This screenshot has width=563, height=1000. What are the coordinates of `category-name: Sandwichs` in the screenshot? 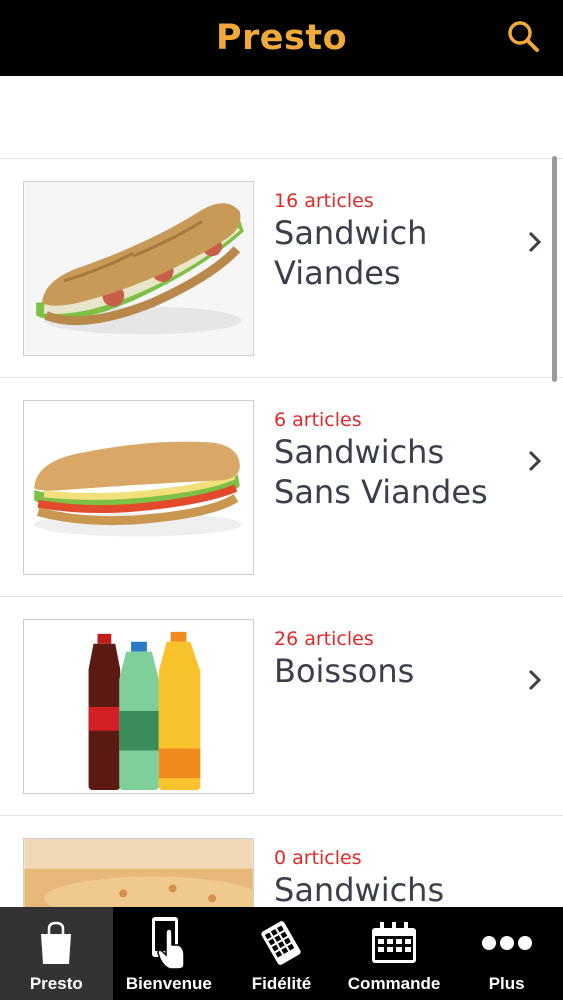 It's located at (359, 889).